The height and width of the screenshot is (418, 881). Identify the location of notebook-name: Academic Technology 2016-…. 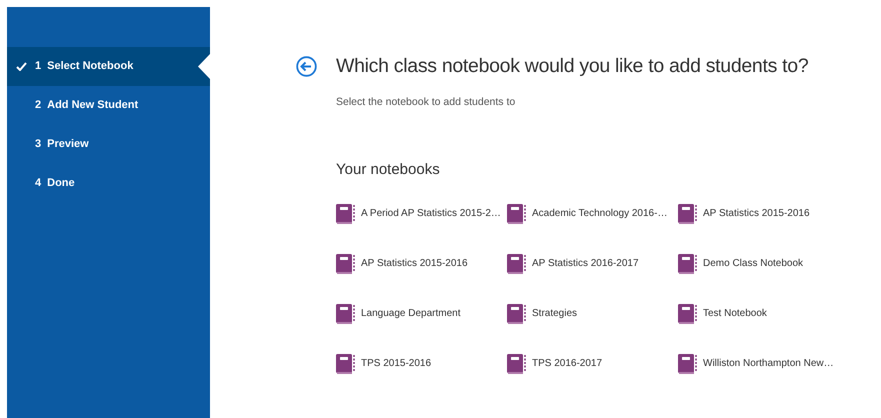
(600, 214).